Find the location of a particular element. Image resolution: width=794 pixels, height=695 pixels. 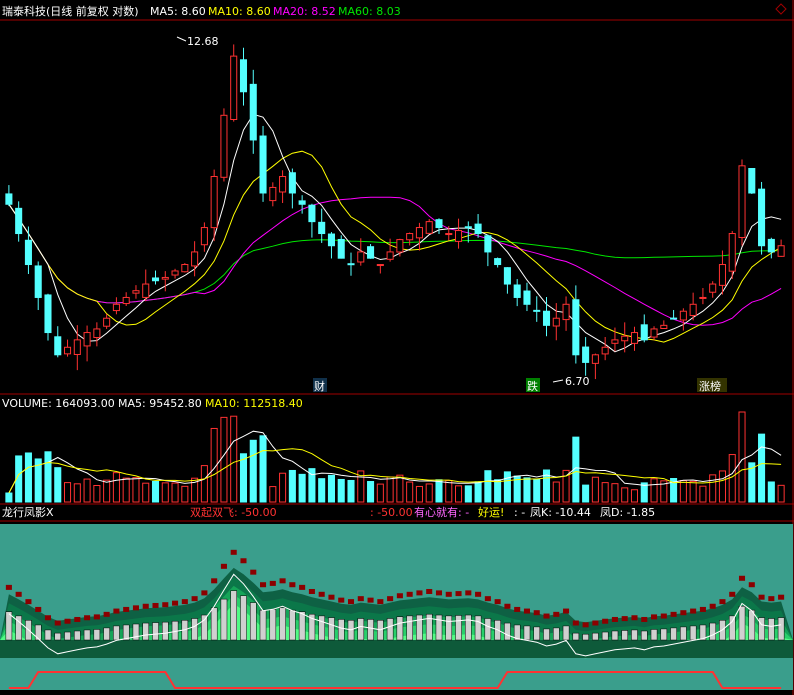

ma60-path is located at coordinates (395, 254).